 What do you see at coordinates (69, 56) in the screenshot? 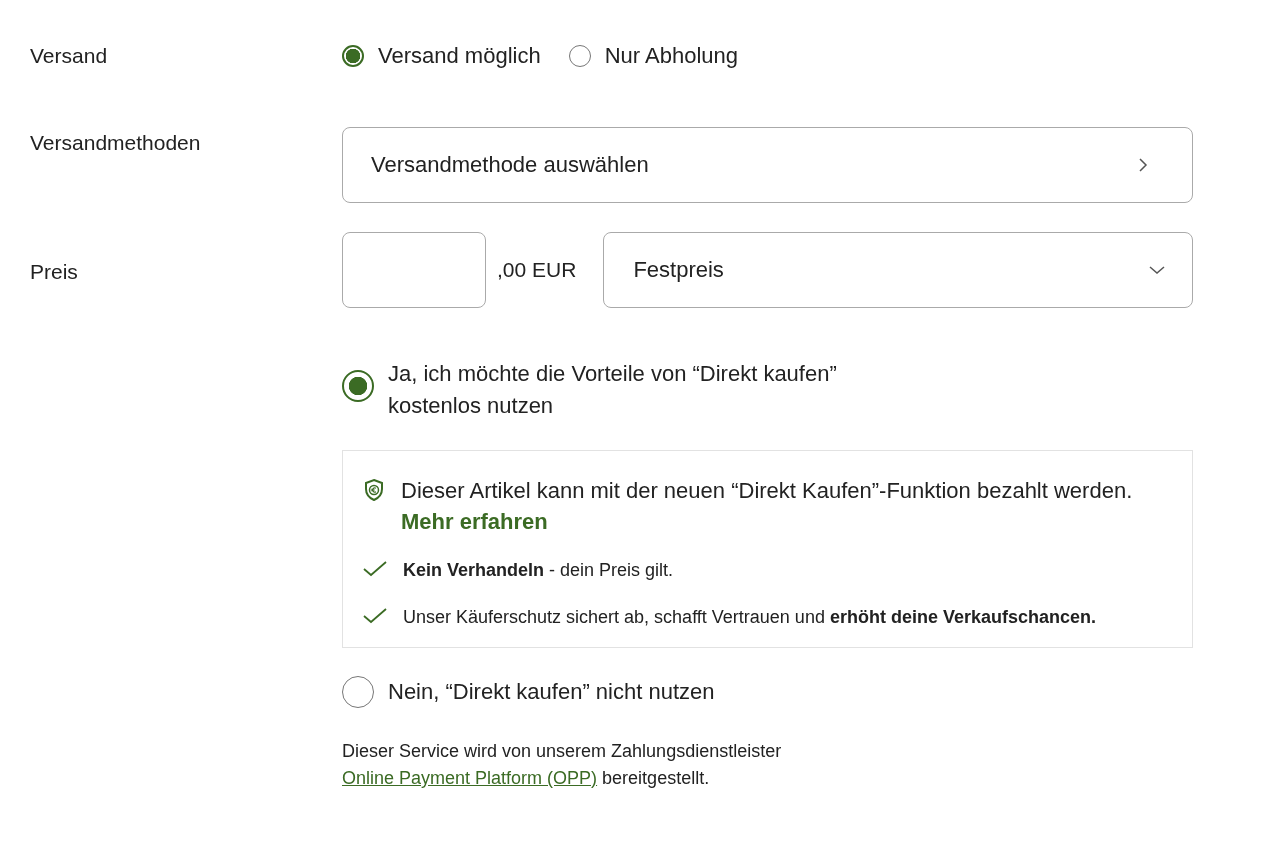
I see `field-label: Versand` at bounding box center [69, 56].